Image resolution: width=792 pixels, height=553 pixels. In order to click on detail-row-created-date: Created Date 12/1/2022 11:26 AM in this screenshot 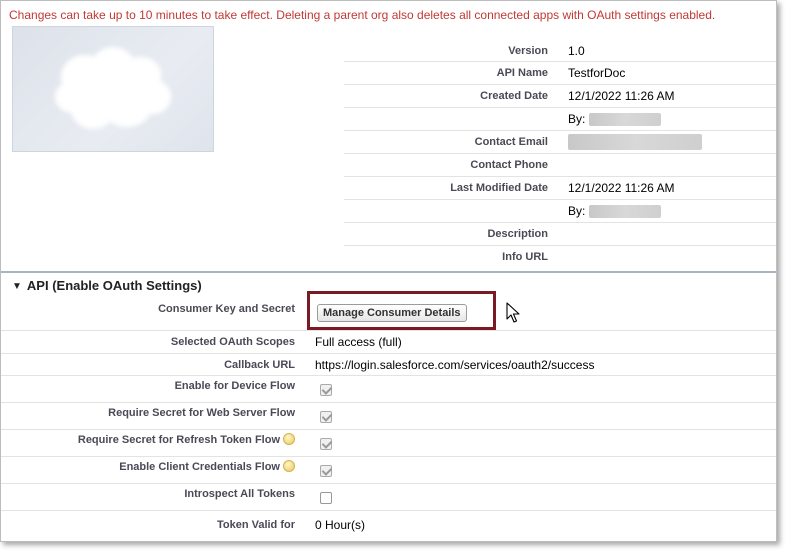, I will do `click(560, 96)`.